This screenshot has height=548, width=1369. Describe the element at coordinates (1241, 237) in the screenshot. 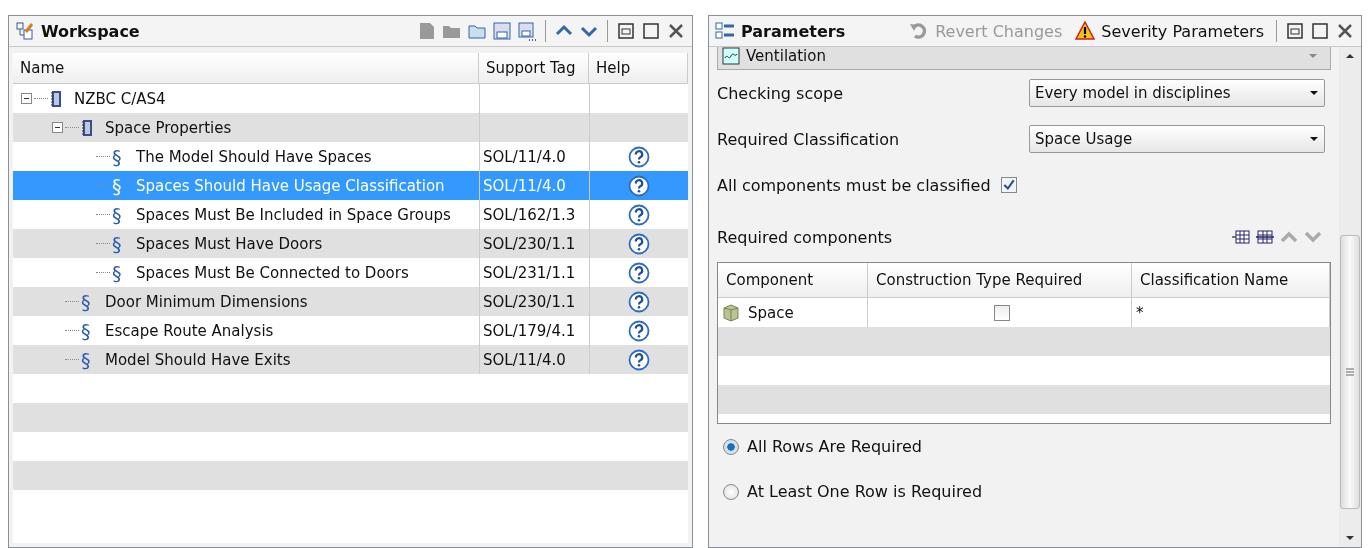

I see `add-row-icon` at that location.